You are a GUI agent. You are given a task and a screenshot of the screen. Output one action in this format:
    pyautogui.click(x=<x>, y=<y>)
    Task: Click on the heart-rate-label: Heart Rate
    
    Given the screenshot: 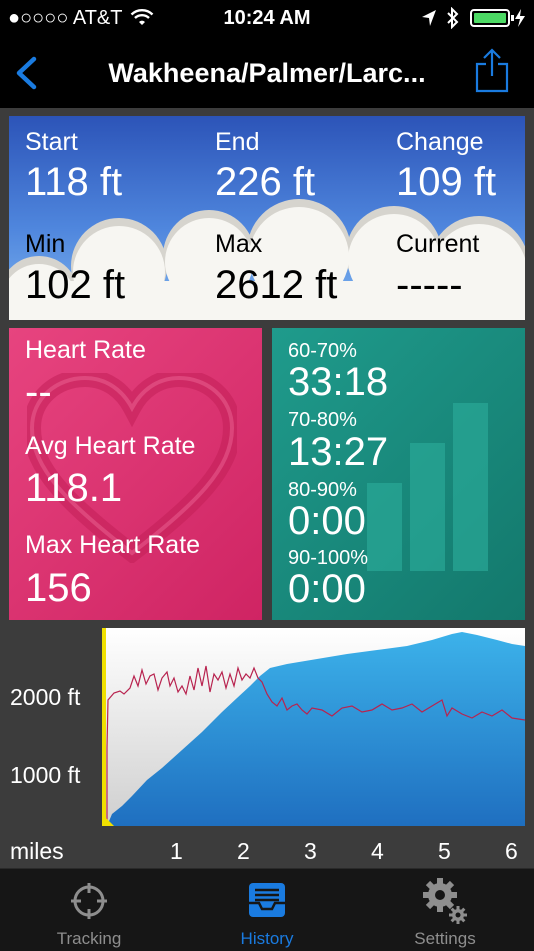 What is the action you would take?
    pyautogui.click(x=85, y=350)
    